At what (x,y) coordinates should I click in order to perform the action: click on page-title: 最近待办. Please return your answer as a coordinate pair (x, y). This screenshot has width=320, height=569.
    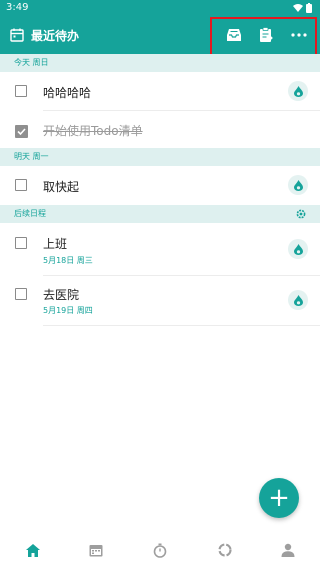
    Looking at the image, I should click on (55, 36).